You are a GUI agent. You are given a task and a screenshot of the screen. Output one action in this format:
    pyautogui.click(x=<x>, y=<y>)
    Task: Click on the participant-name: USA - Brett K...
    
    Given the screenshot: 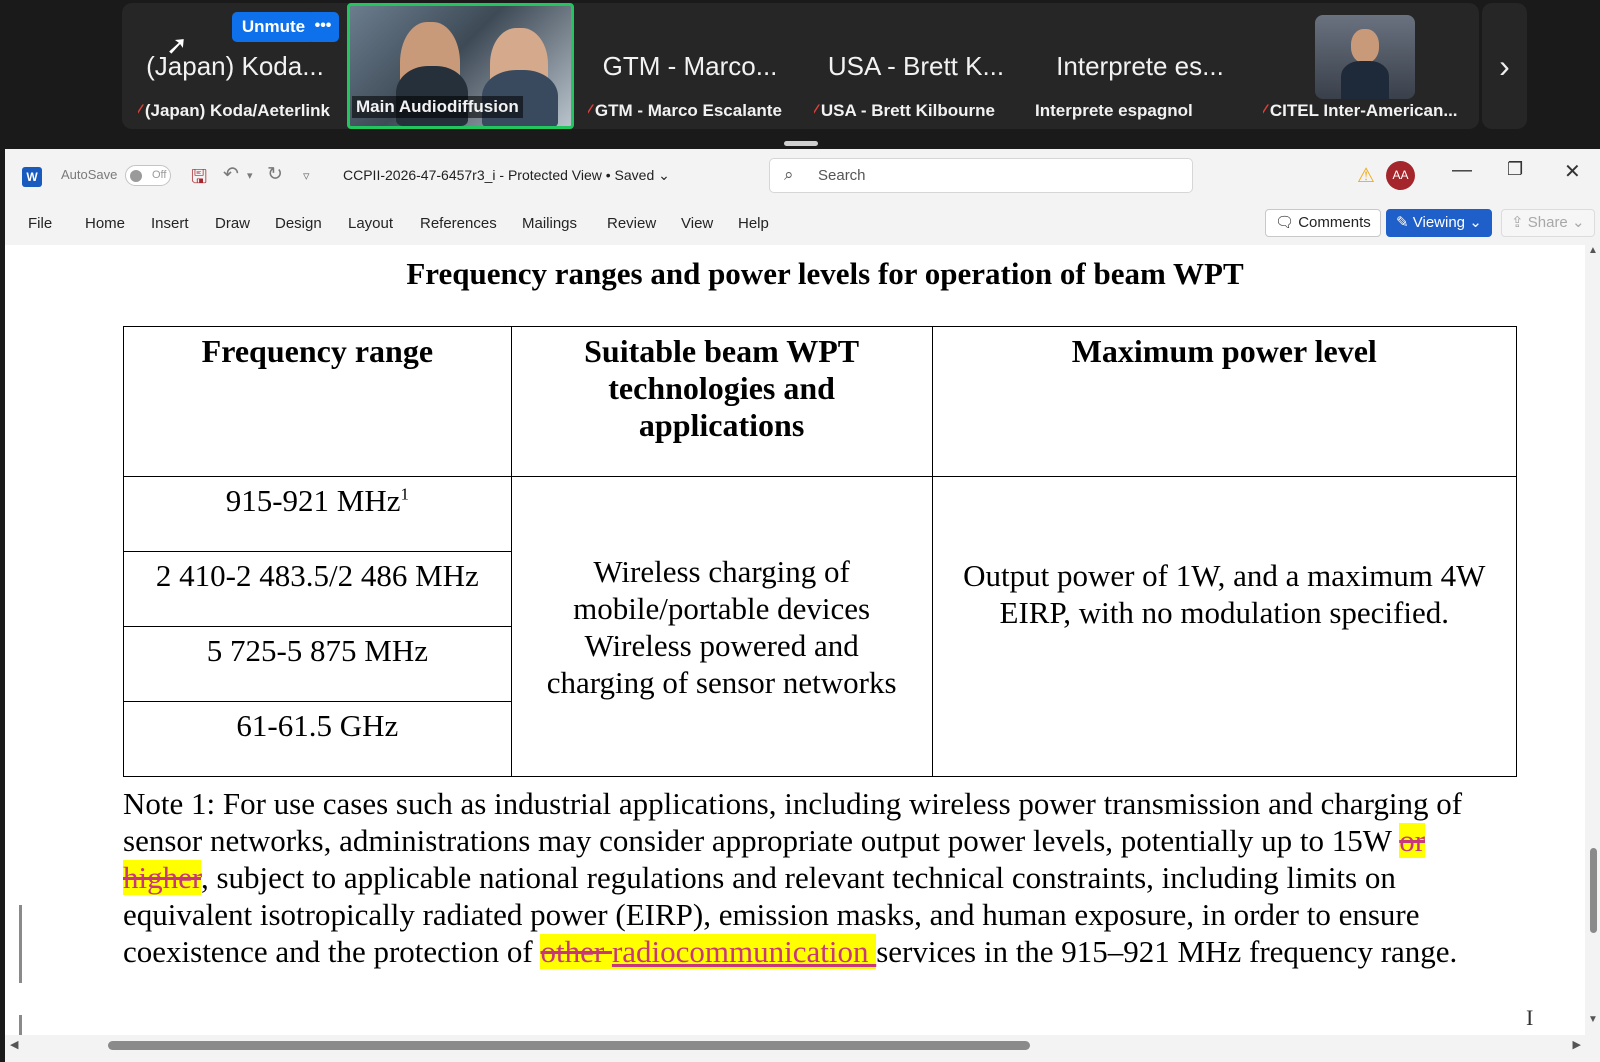 What is the action you would take?
    pyautogui.click(x=916, y=66)
    